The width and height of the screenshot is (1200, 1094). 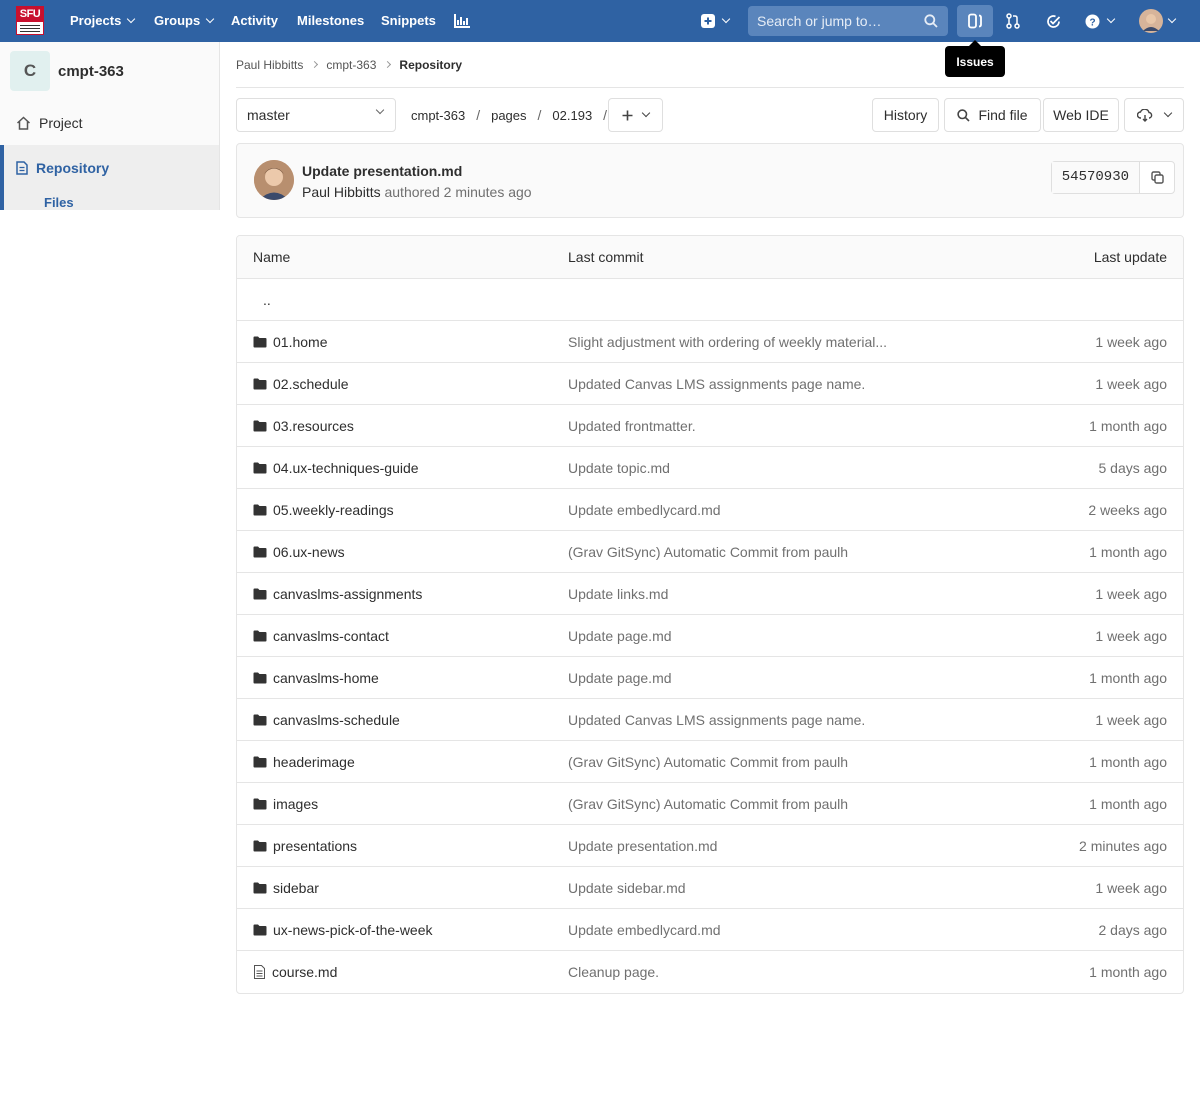 What do you see at coordinates (408, 21) in the screenshot?
I see `nav-snippets: Snippets` at bounding box center [408, 21].